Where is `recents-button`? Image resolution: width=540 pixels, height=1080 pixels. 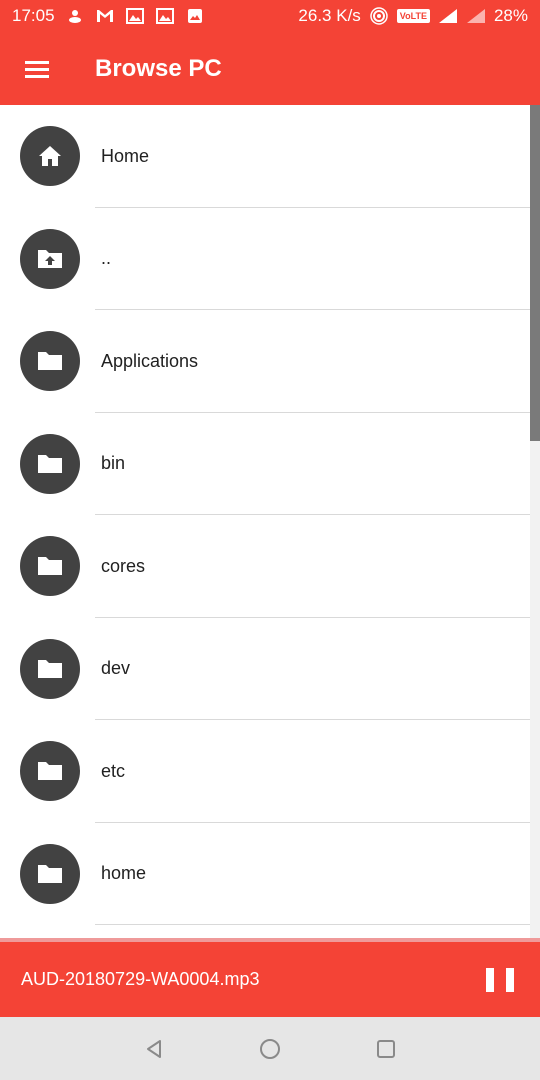 recents-button is located at coordinates (386, 1049).